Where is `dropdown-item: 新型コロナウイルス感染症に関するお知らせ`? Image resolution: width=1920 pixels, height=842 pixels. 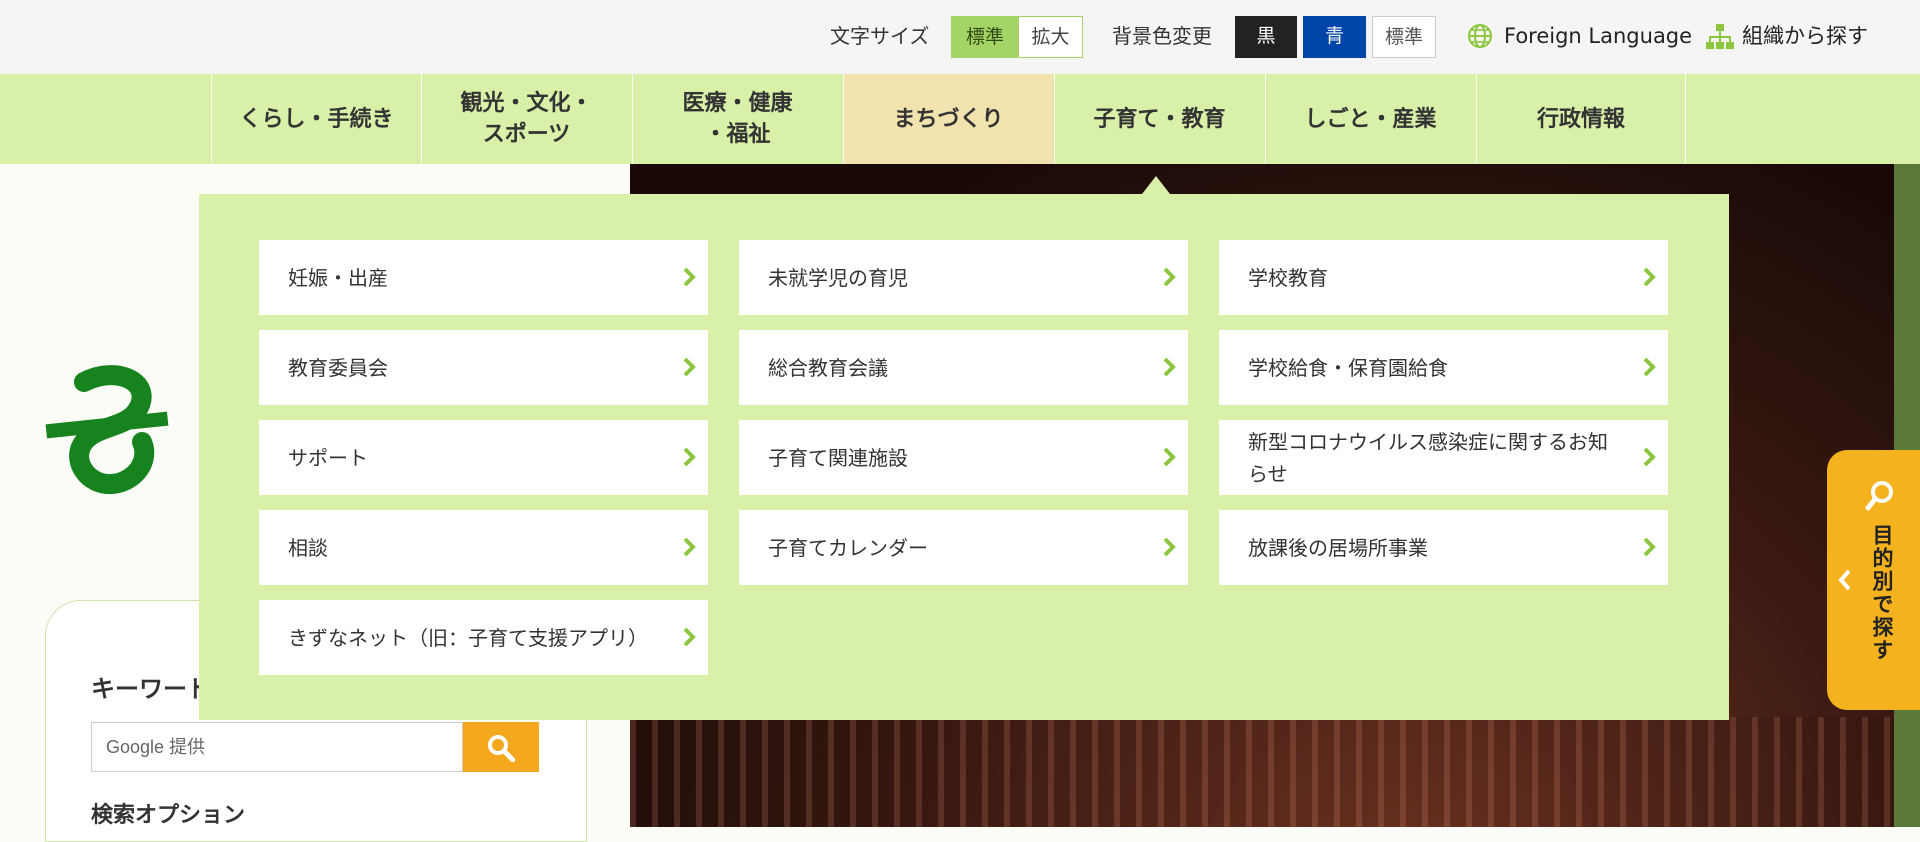
dropdown-item: 新型コロナウイルス感染症に関するお知らせ is located at coordinates (1443, 457).